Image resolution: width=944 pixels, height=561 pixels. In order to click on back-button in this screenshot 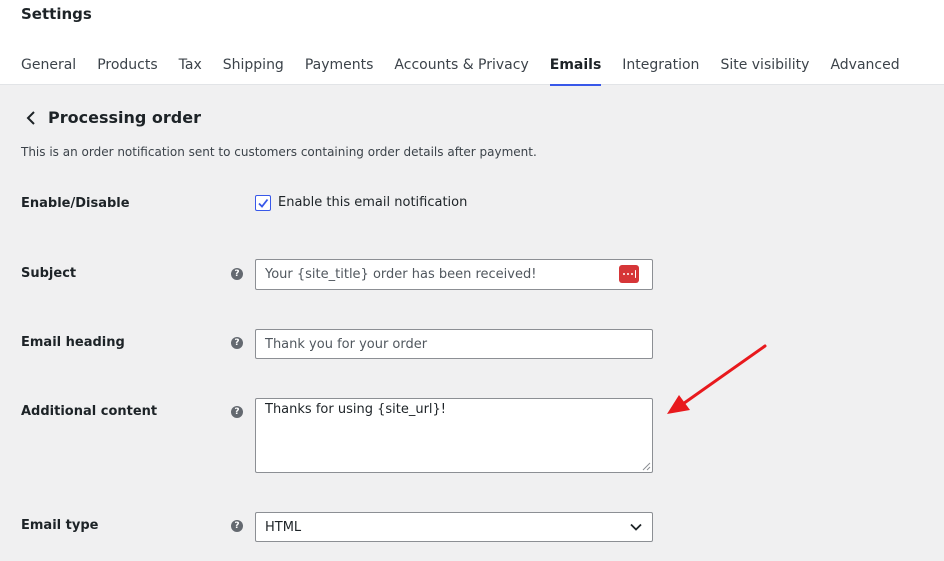, I will do `click(31, 118)`.